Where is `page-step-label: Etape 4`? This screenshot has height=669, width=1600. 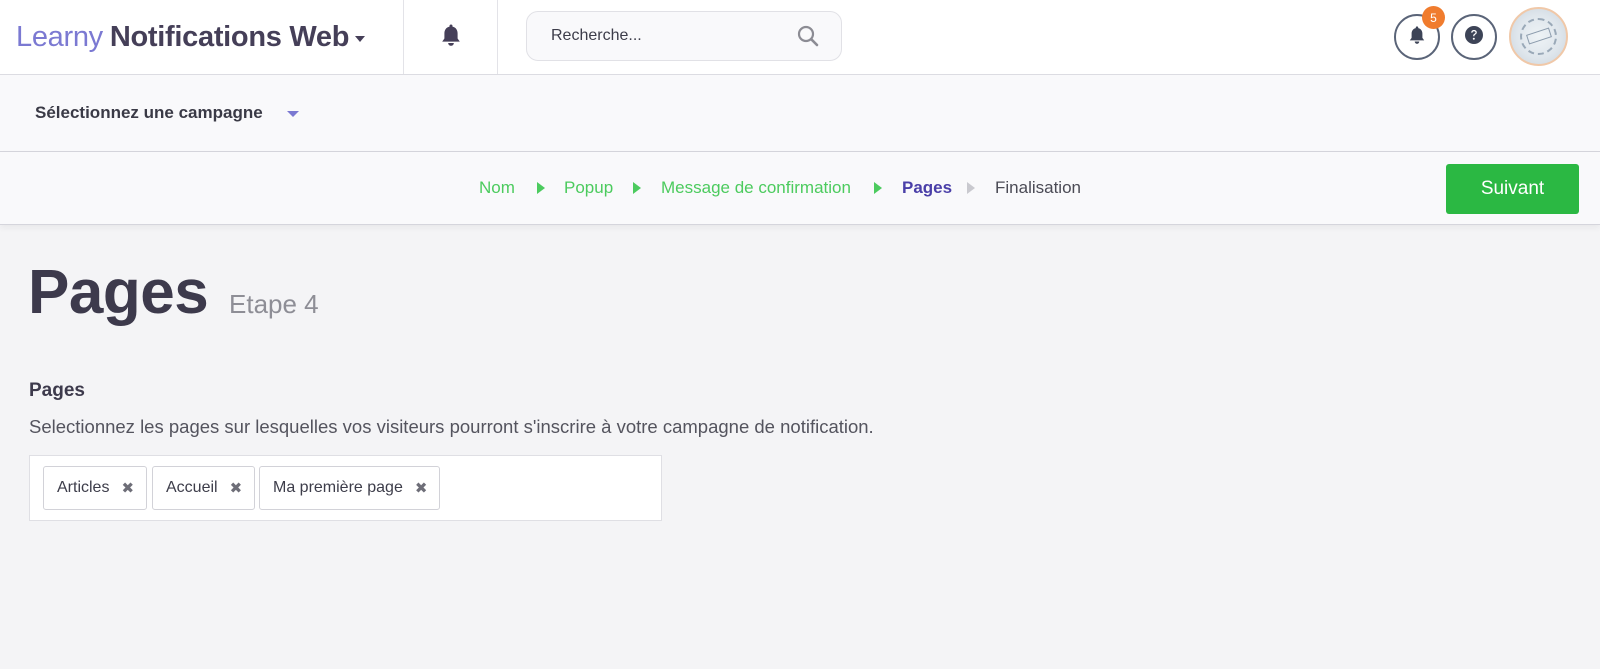 page-step-label: Etape 4 is located at coordinates (274, 304).